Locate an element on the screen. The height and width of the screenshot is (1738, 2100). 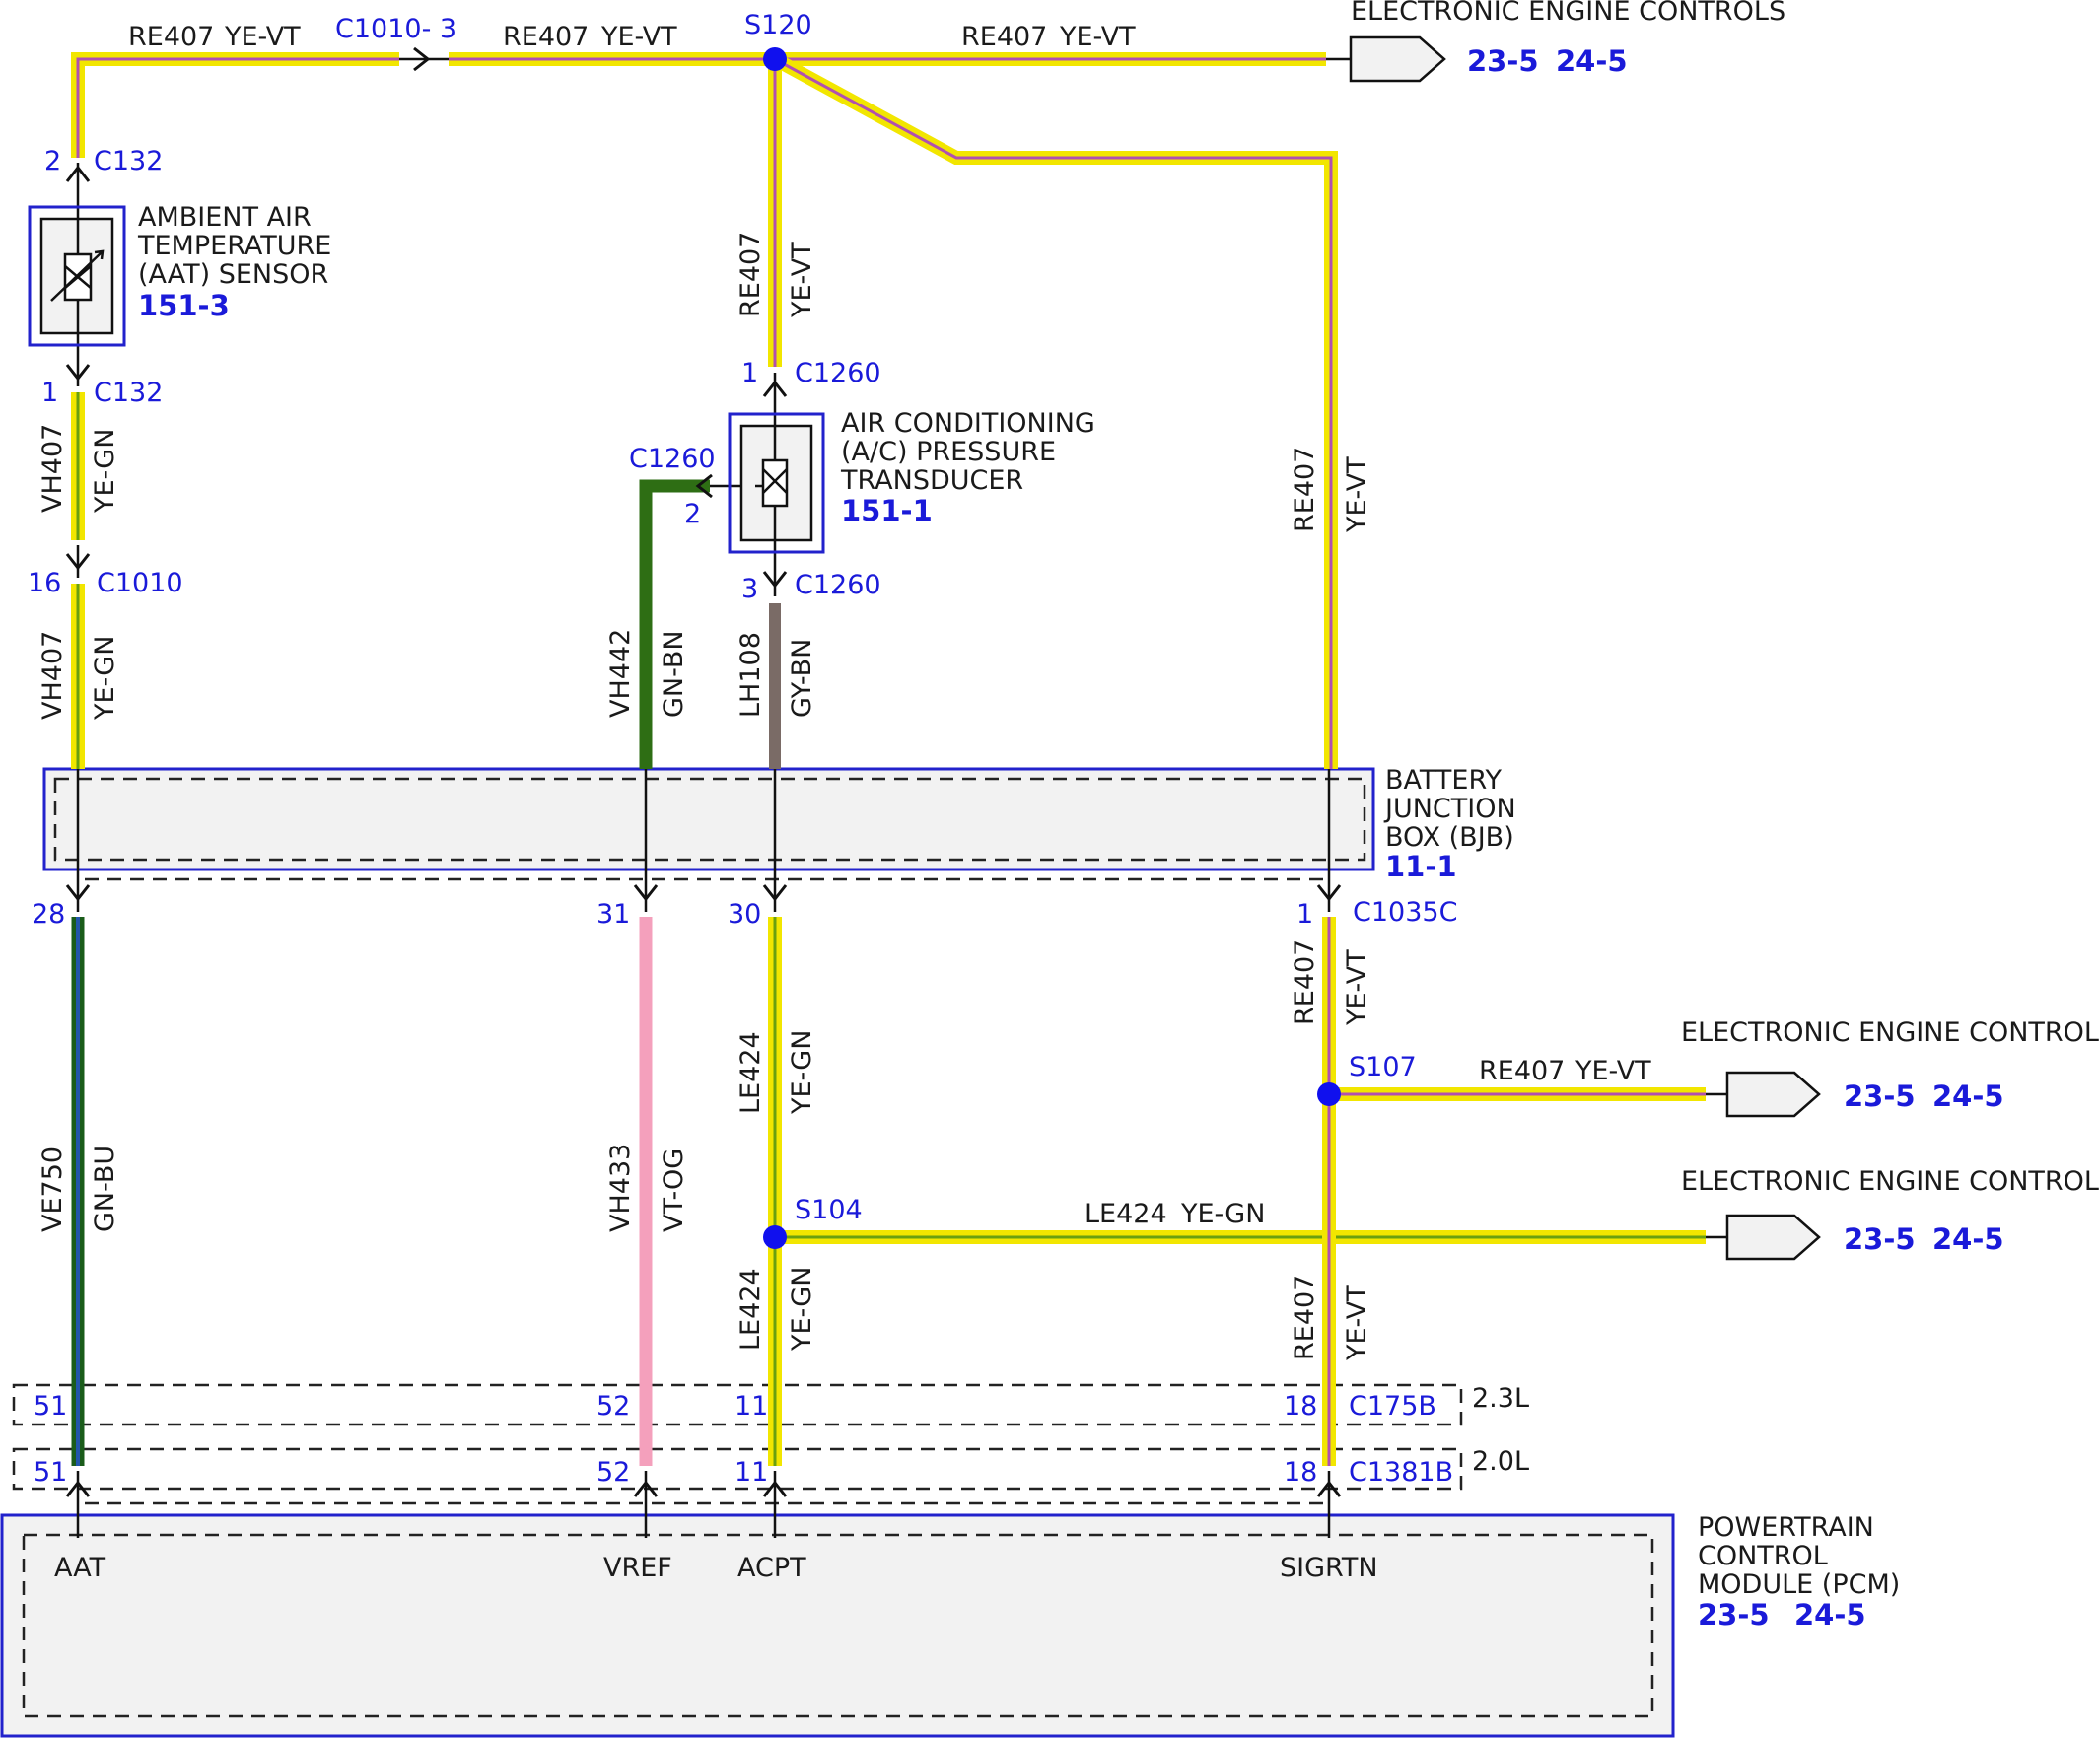
pcm-name-2: CONTROL is located at coordinates (1763, 1556).